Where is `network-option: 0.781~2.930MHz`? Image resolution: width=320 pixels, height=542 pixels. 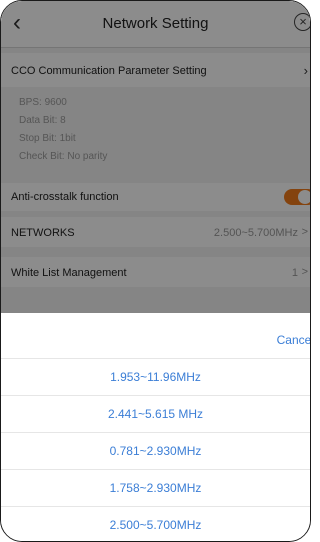
network-option: 0.781~2.930MHz is located at coordinates (155, 451).